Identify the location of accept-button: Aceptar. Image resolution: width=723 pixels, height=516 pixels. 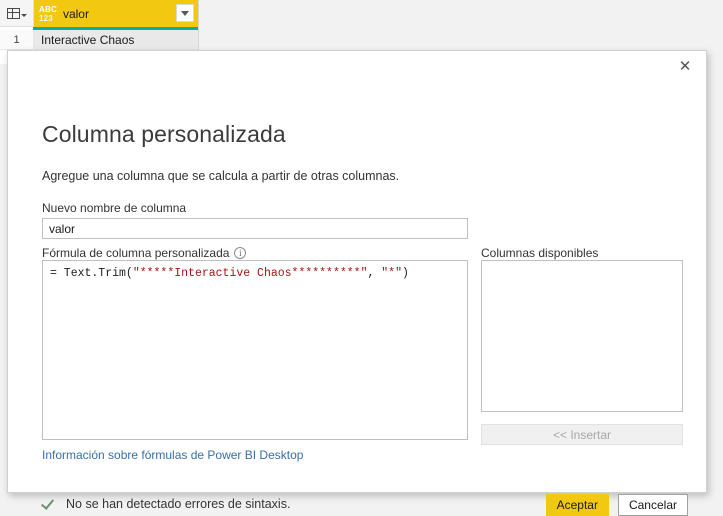
(577, 505).